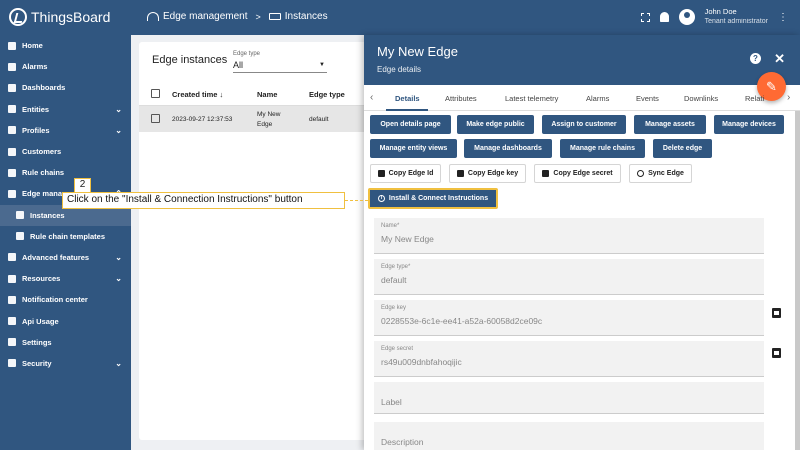 Image resolution: width=800 pixels, height=450 pixels. What do you see at coordinates (462, 321) in the screenshot?
I see `edge-key-field-value: 0228553e-6c1e-ee41-a52a-60058d2ce09c` at bounding box center [462, 321].